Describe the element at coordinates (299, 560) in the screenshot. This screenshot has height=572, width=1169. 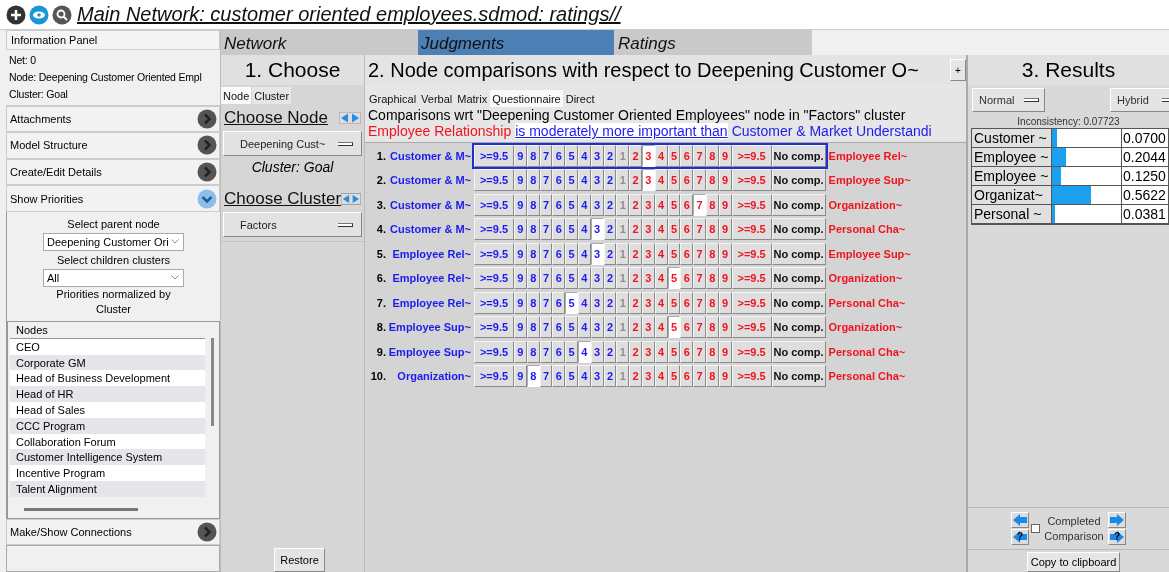
I see `restore-button: Restore` at that location.